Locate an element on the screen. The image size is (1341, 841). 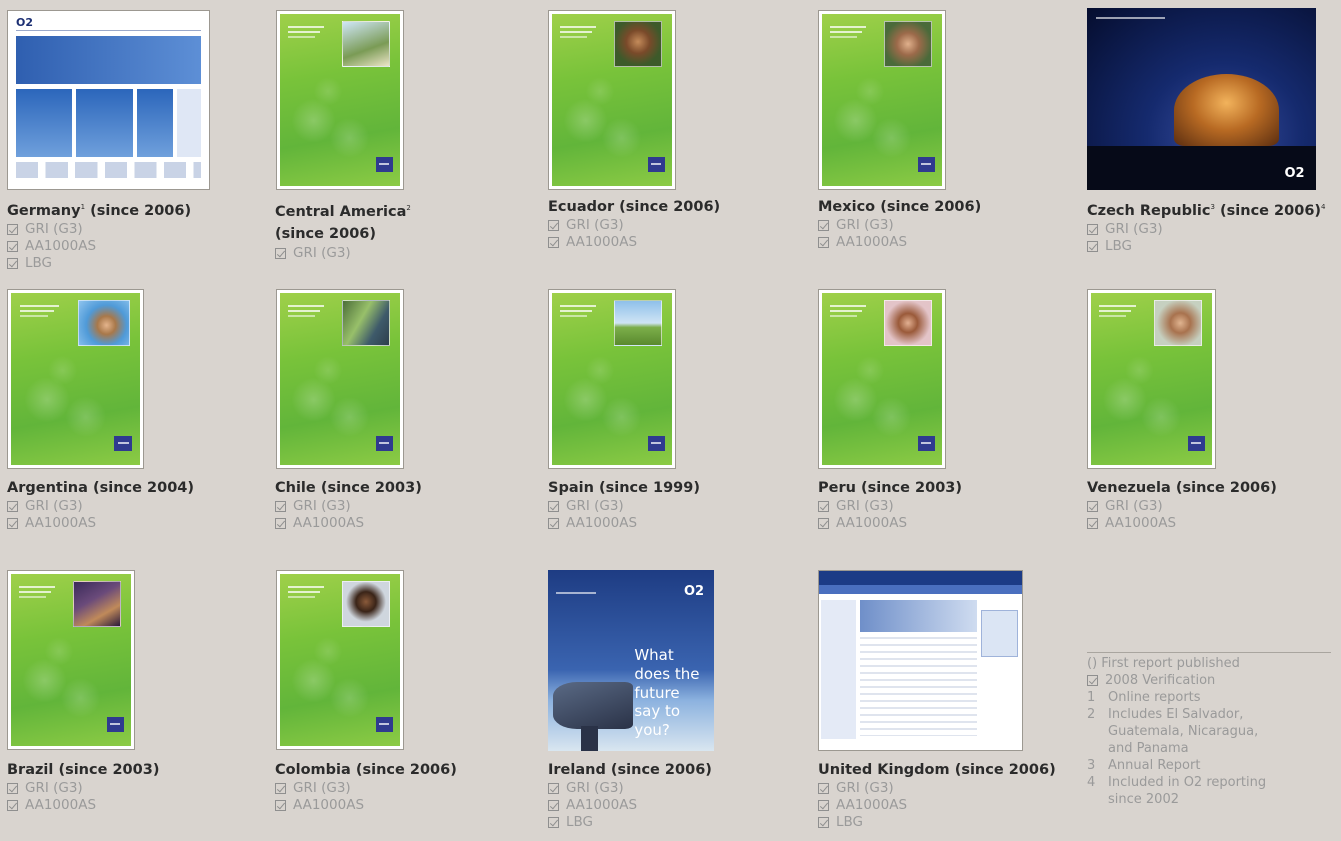
report-cover-venezuela is located at coordinates (1151, 379).